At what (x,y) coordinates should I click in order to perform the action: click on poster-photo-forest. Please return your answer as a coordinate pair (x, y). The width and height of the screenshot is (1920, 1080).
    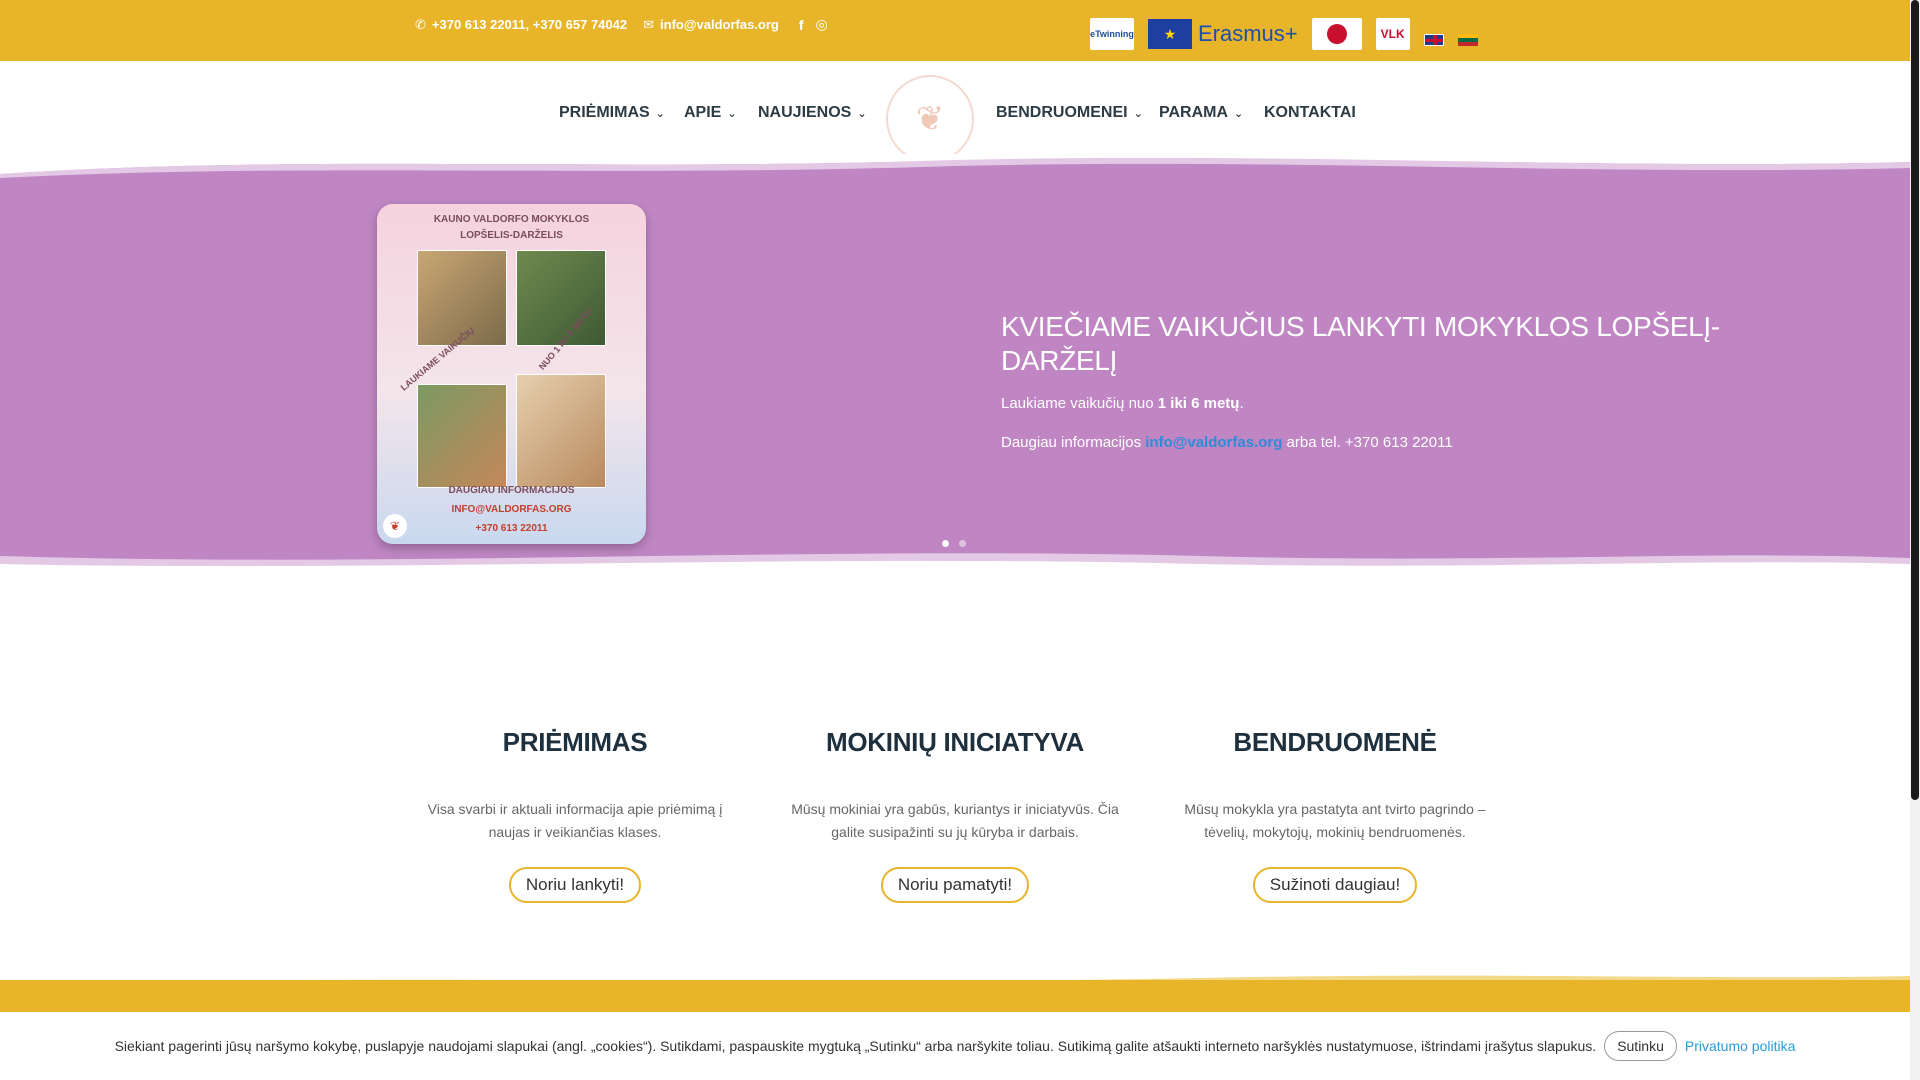
    Looking at the image, I should click on (561, 298).